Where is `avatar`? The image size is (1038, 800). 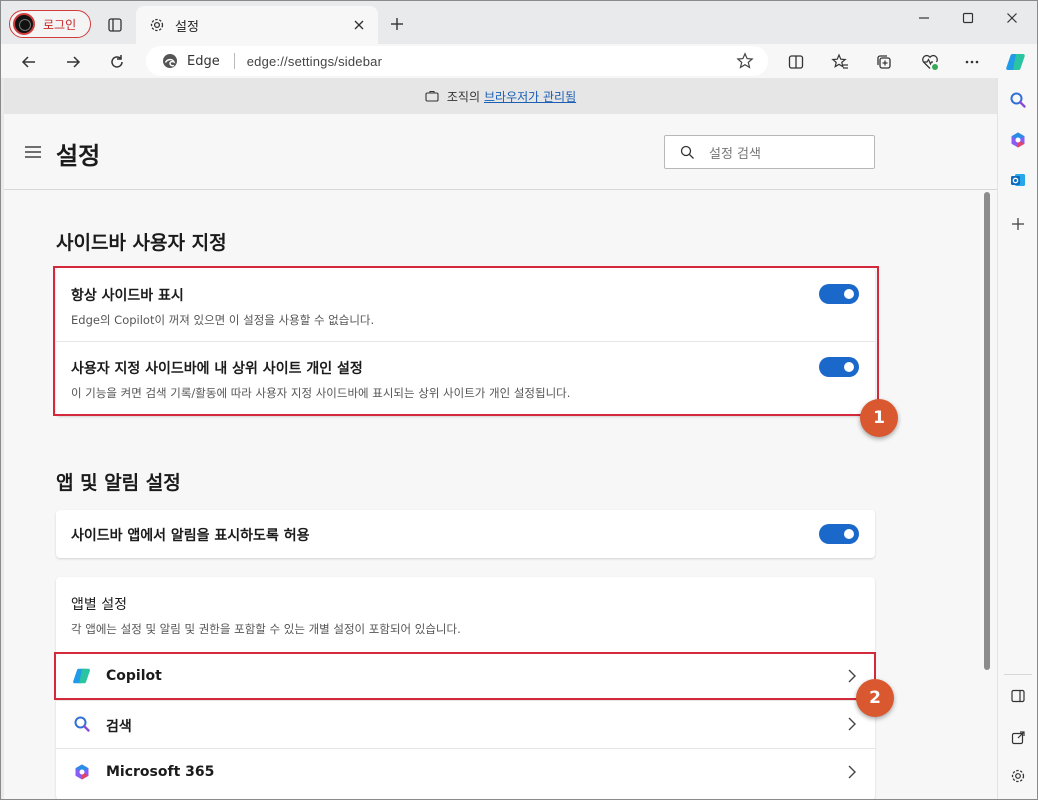
avatar is located at coordinates (24, 24).